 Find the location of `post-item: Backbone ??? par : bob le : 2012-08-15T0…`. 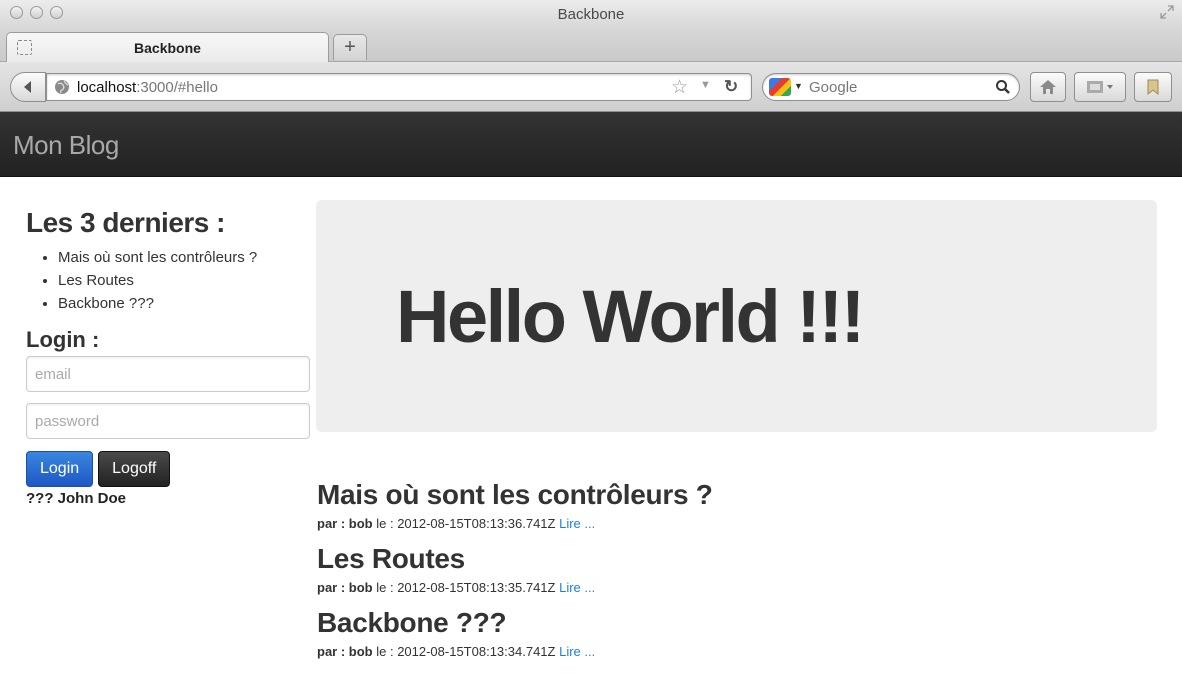

post-item: Backbone ??? par : bob le : 2012-08-15T0… is located at coordinates (737, 632).